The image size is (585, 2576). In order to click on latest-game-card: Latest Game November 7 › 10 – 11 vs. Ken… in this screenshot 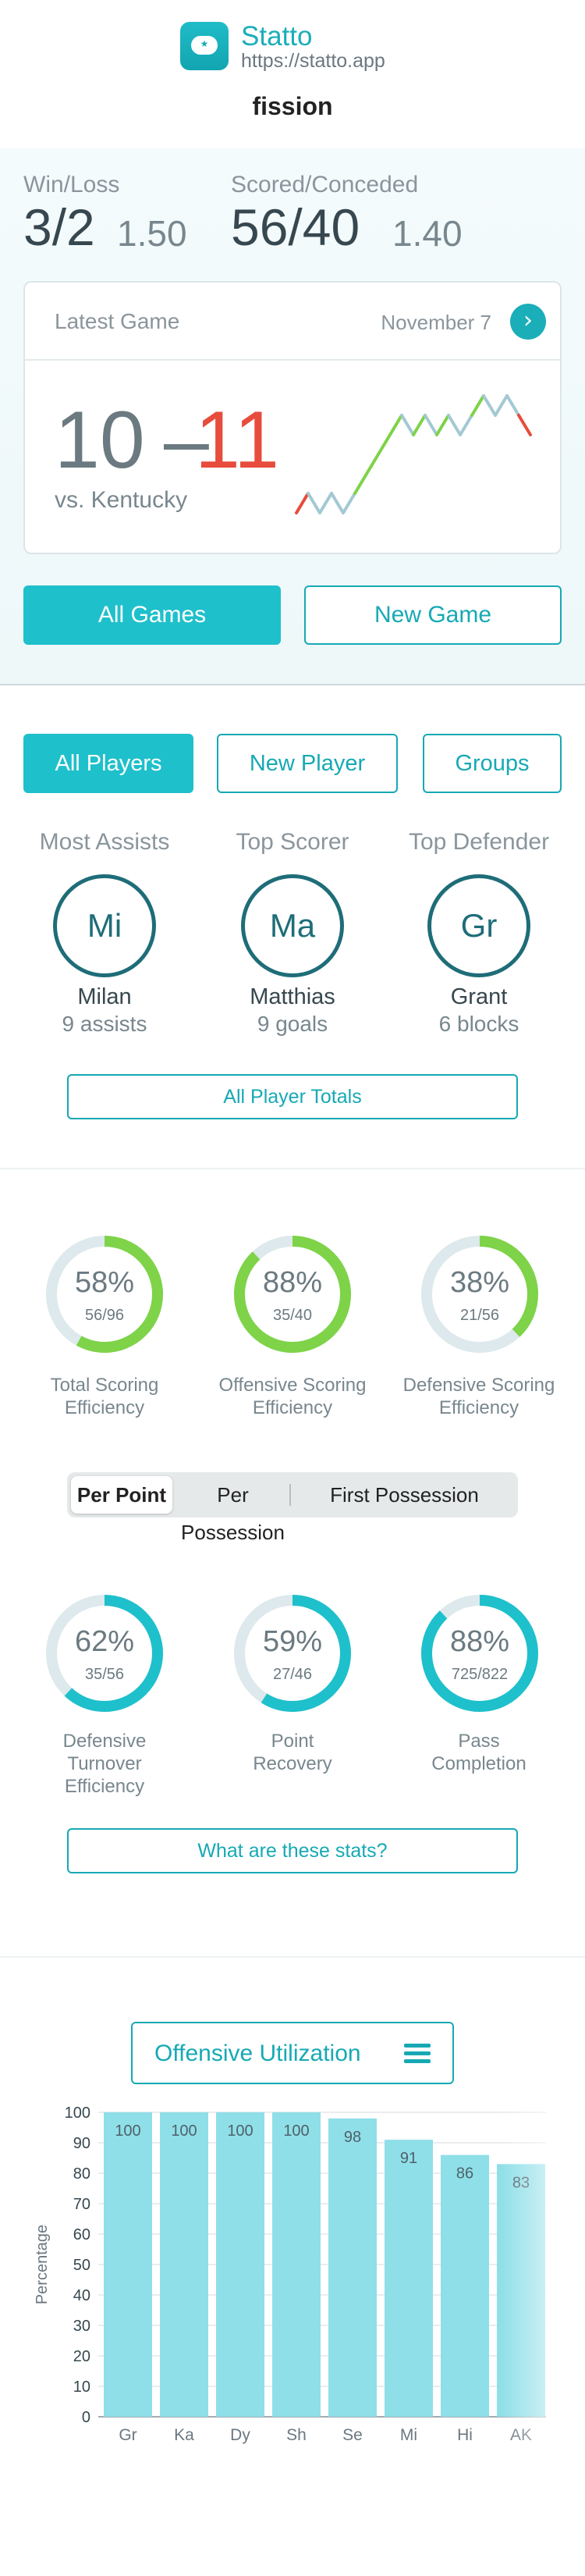, I will do `click(293, 417)`.